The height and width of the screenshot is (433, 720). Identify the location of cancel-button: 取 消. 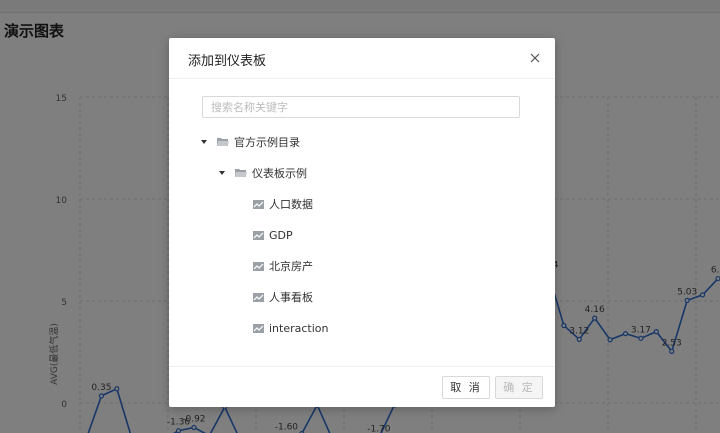
(466, 387).